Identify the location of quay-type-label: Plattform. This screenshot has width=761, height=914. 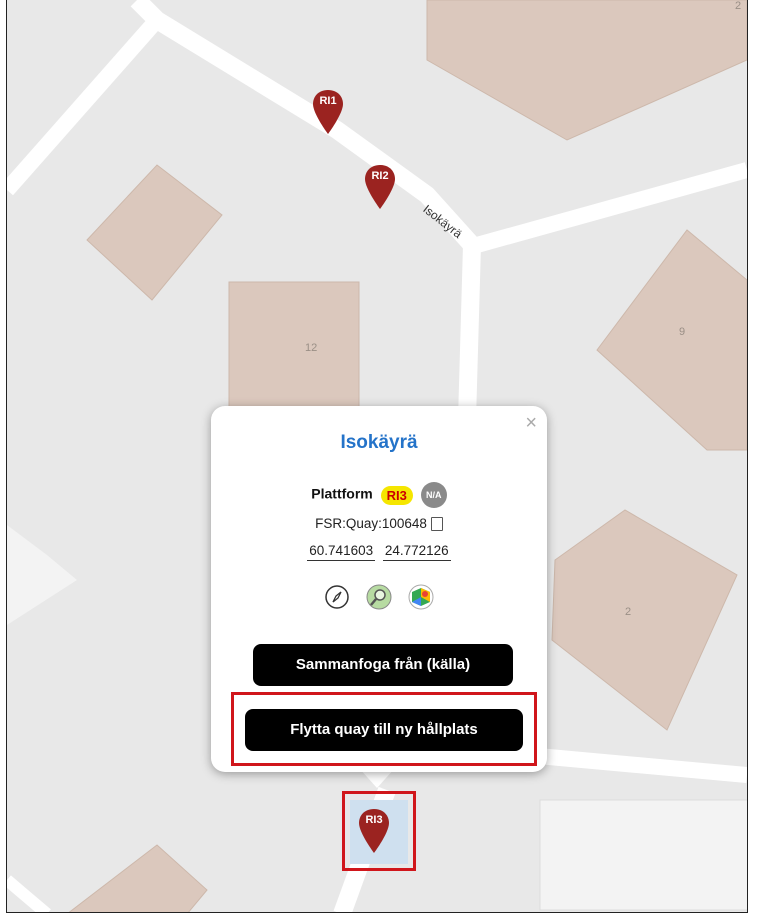
(342, 493).